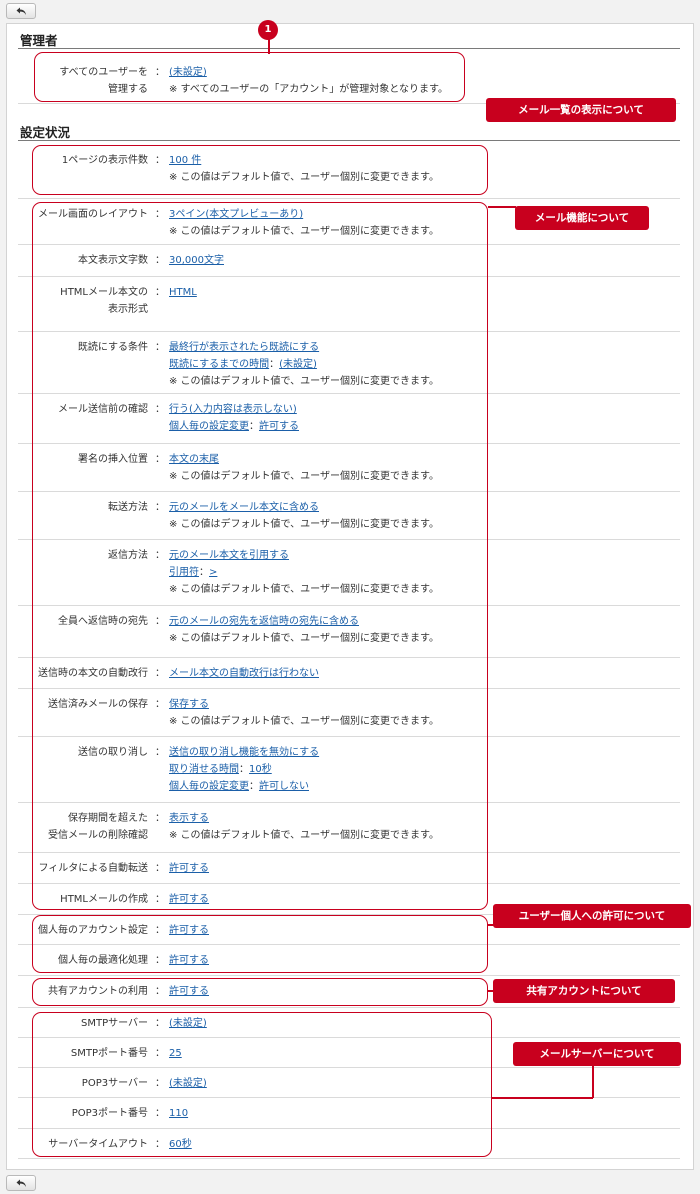 The image size is (700, 1194). What do you see at coordinates (269, 46) in the screenshot?
I see `badge-connector` at bounding box center [269, 46].